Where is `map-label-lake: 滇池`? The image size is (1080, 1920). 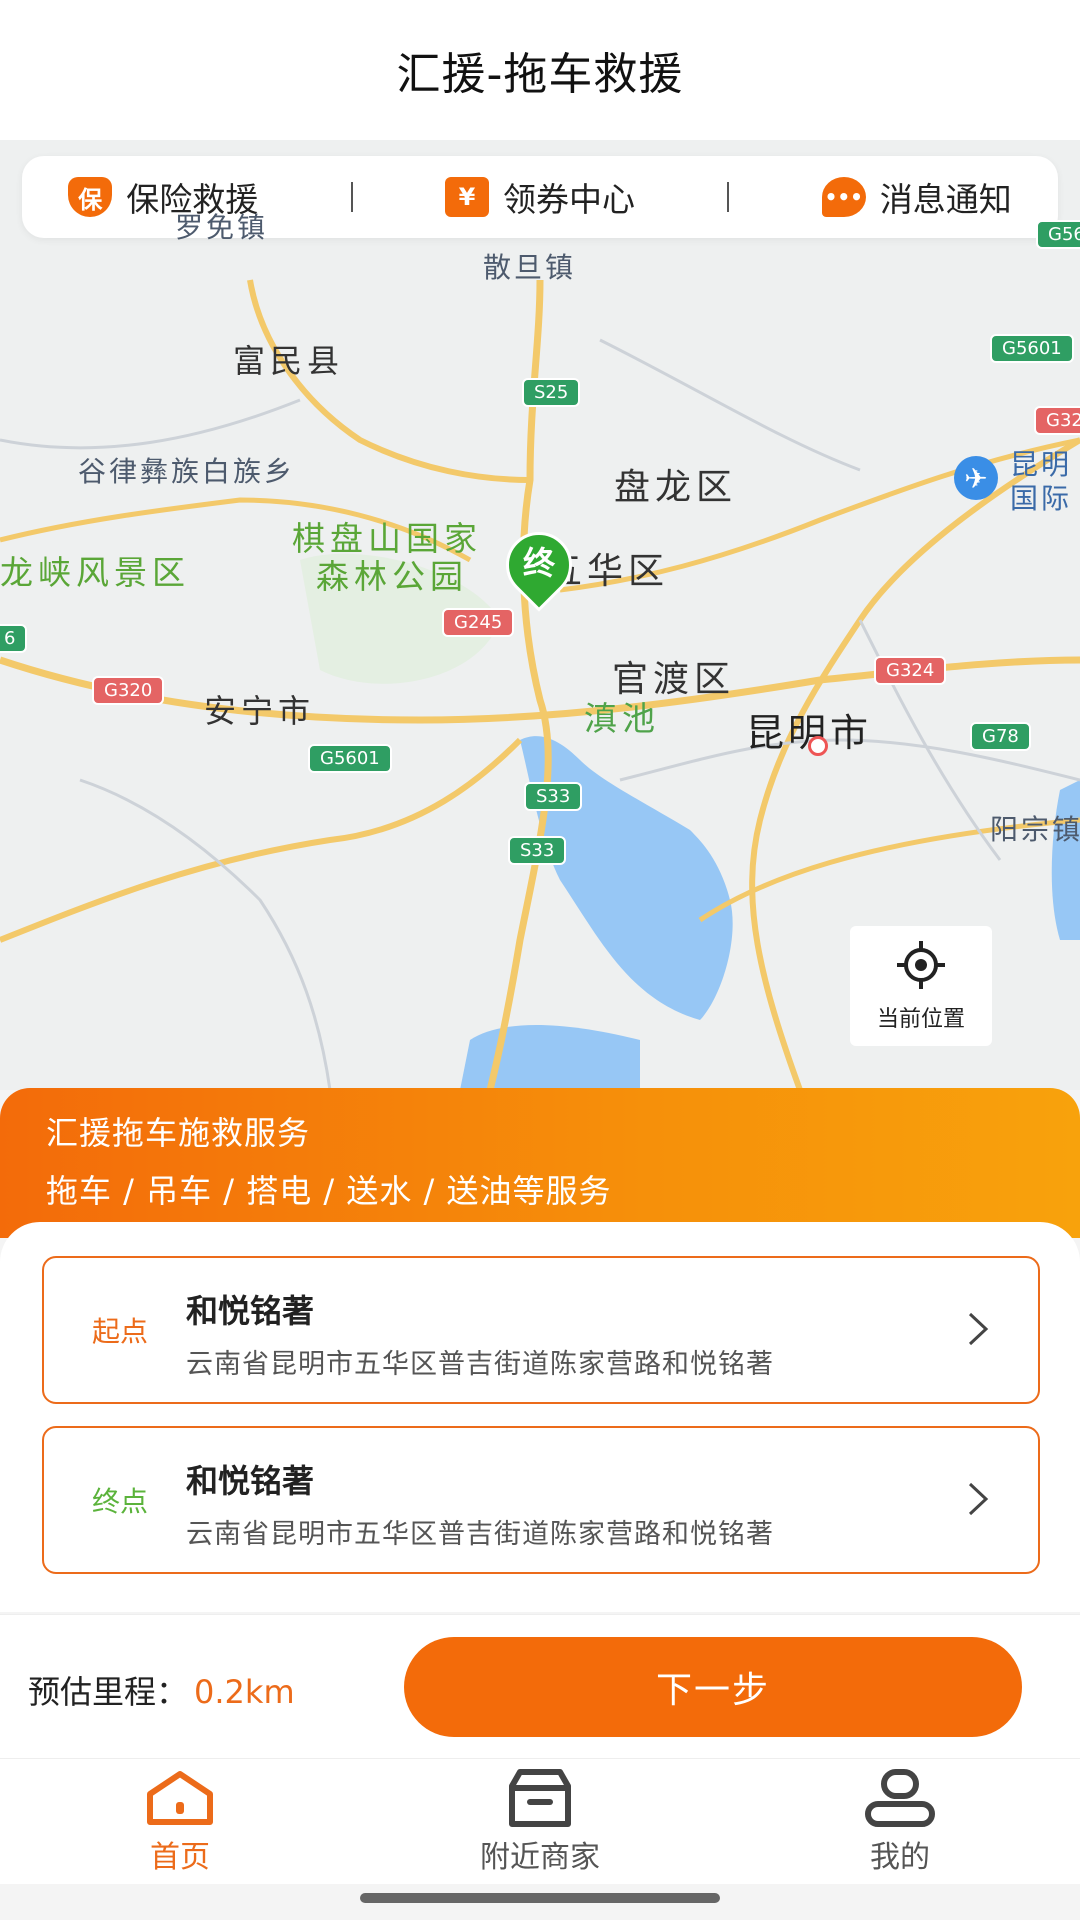 map-label-lake: 滇池 is located at coordinates (622, 718).